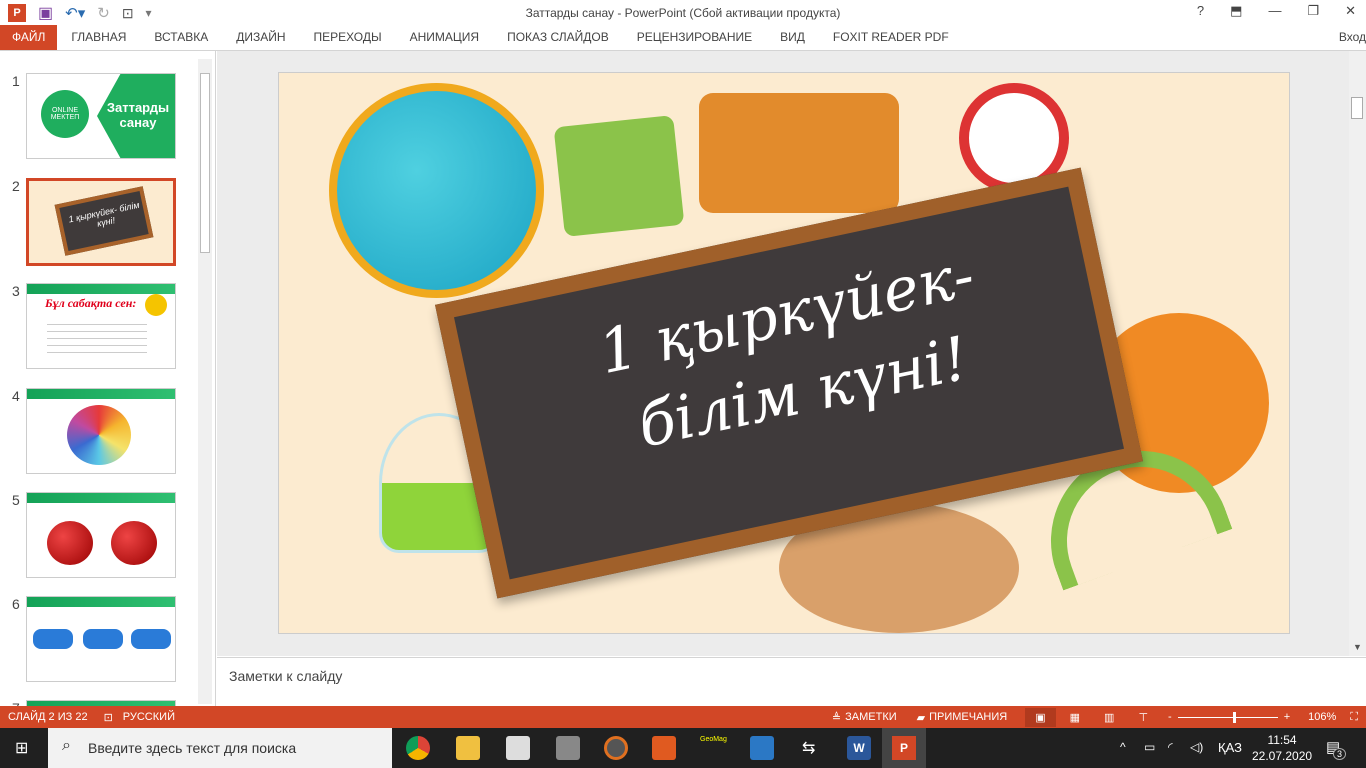 Image resolution: width=1366 pixels, height=768 pixels. I want to click on notes-button: ЗАМЕТКИ, so click(871, 717).